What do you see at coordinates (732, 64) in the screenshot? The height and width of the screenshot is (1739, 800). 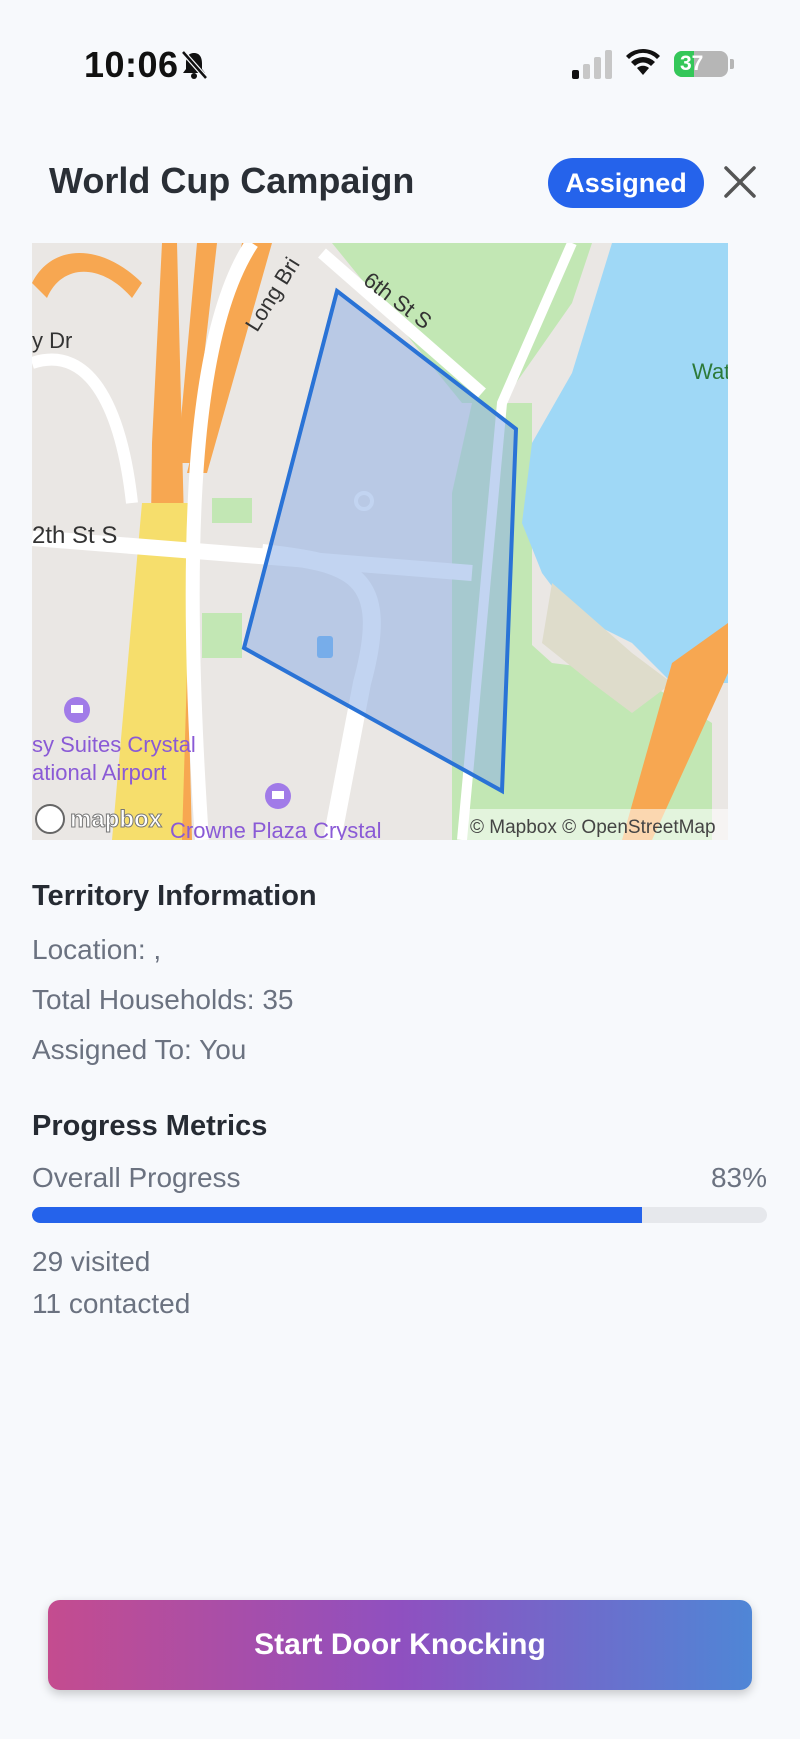 I see `battery-cap` at bounding box center [732, 64].